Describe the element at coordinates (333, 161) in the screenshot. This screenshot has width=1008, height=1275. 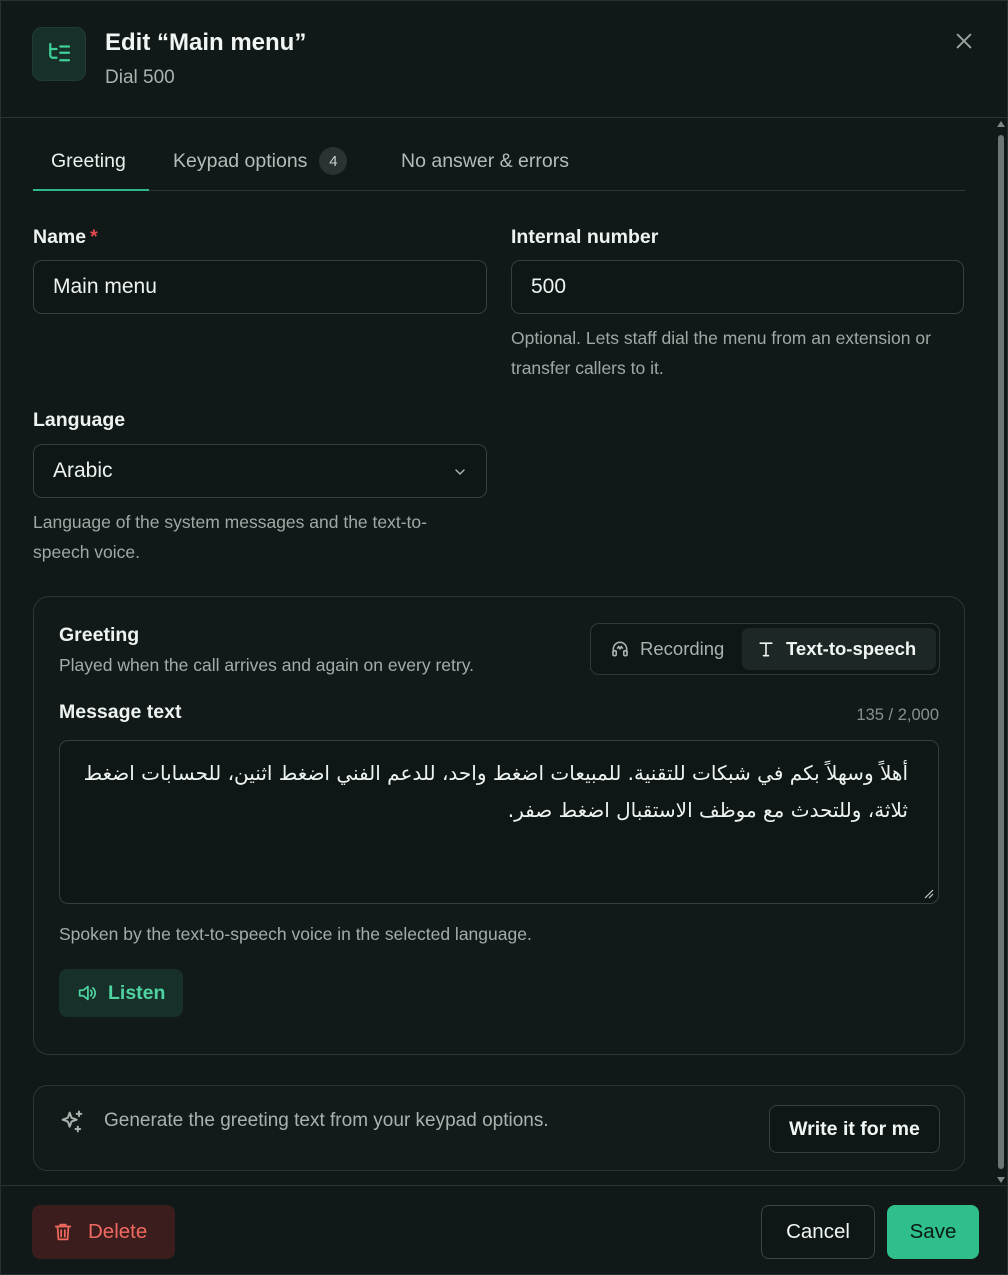
I see `keypad-options-count-badge: 4` at that location.